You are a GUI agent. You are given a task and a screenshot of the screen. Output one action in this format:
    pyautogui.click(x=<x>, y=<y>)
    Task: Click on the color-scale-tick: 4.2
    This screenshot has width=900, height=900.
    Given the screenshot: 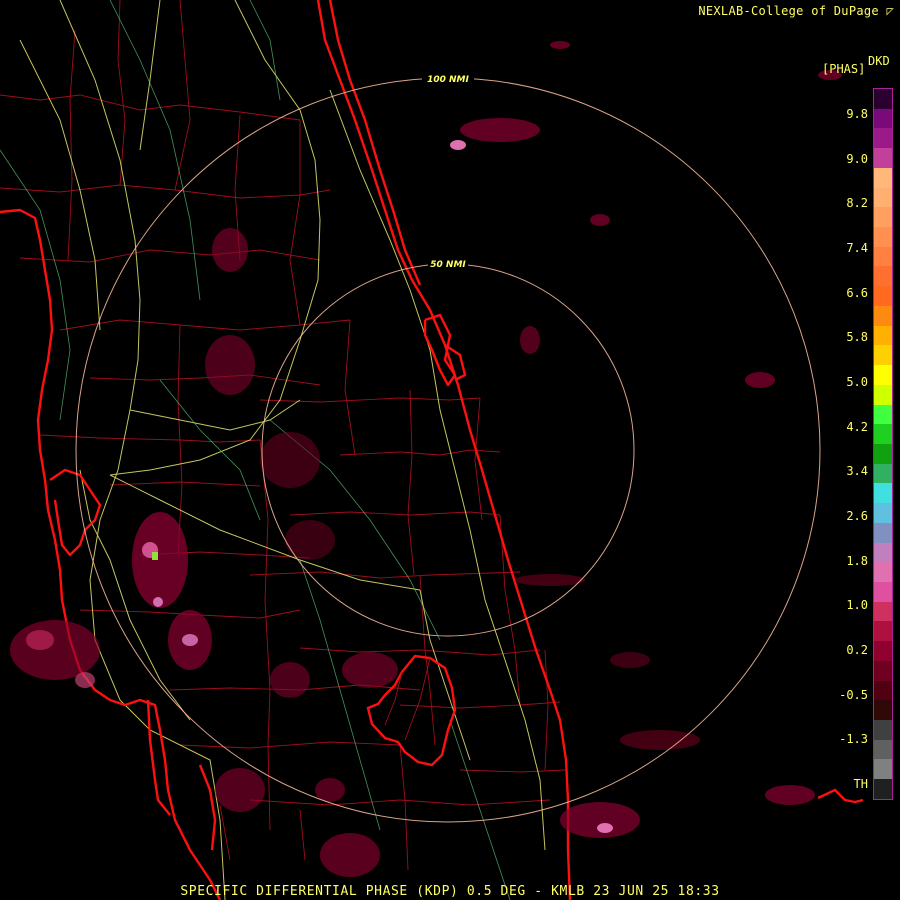 What is the action you would take?
    pyautogui.click(x=857, y=426)
    